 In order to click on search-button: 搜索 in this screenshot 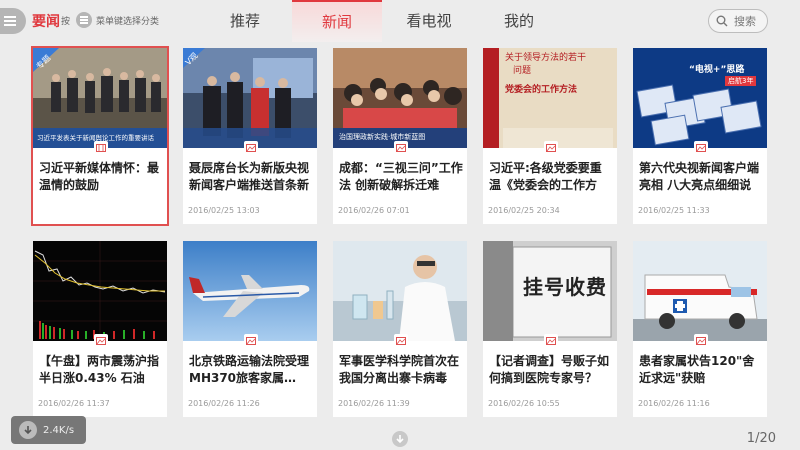, I will do `click(738, 21)`.